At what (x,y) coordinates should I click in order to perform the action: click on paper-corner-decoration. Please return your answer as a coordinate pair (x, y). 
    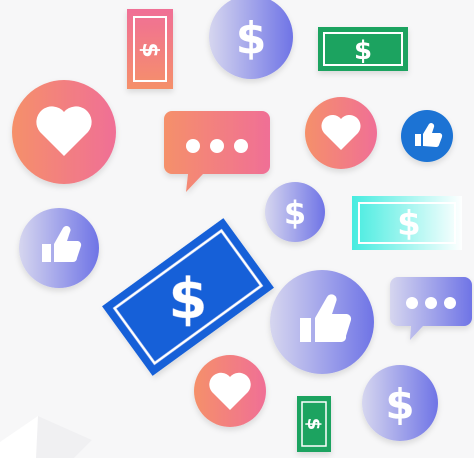
    Looking at the image, I should click on (46, 437).